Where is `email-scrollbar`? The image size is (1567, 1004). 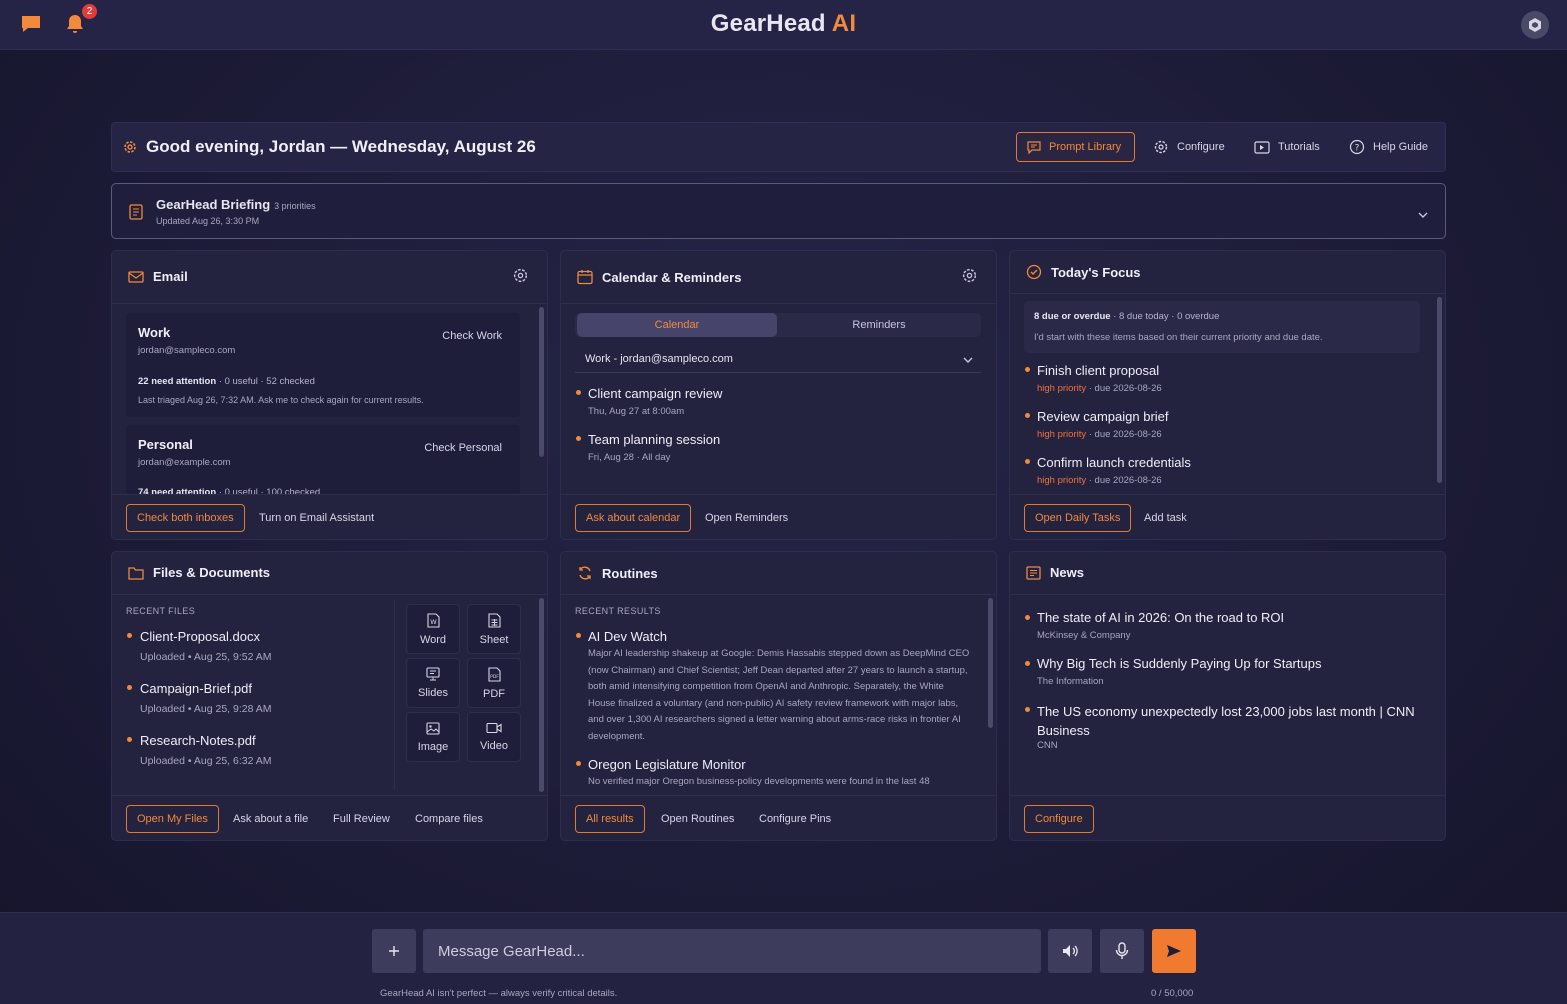 email-scrollbar is located at coordinates (541, 382).